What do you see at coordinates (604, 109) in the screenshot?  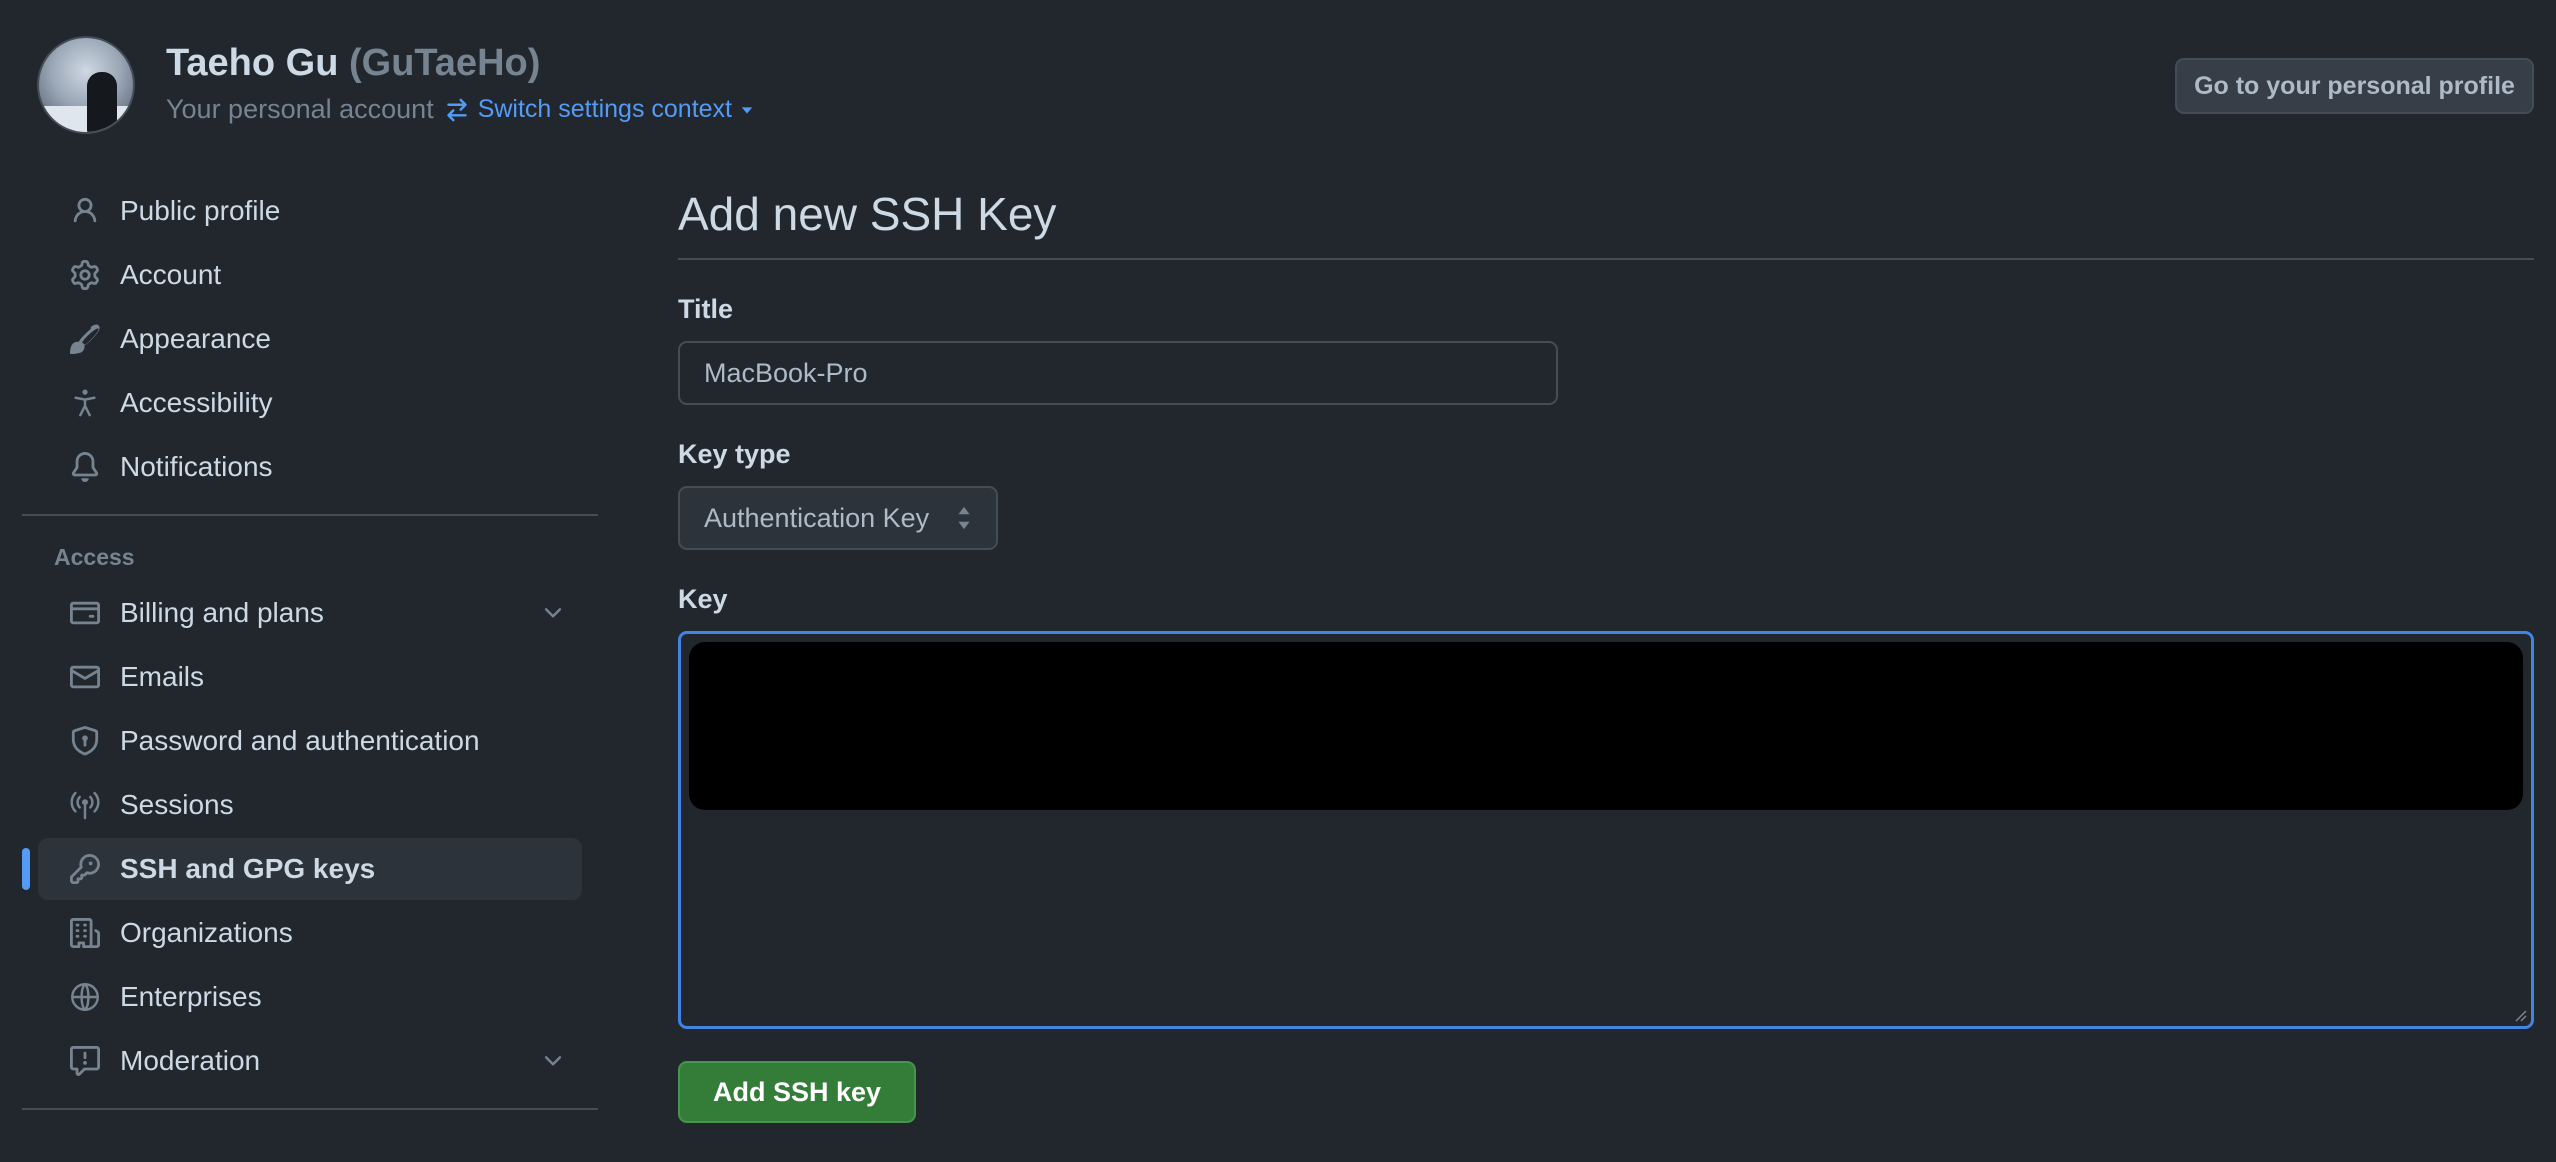 I see `switch-context-label: Switch settings context` at bounding box center [604, 109].